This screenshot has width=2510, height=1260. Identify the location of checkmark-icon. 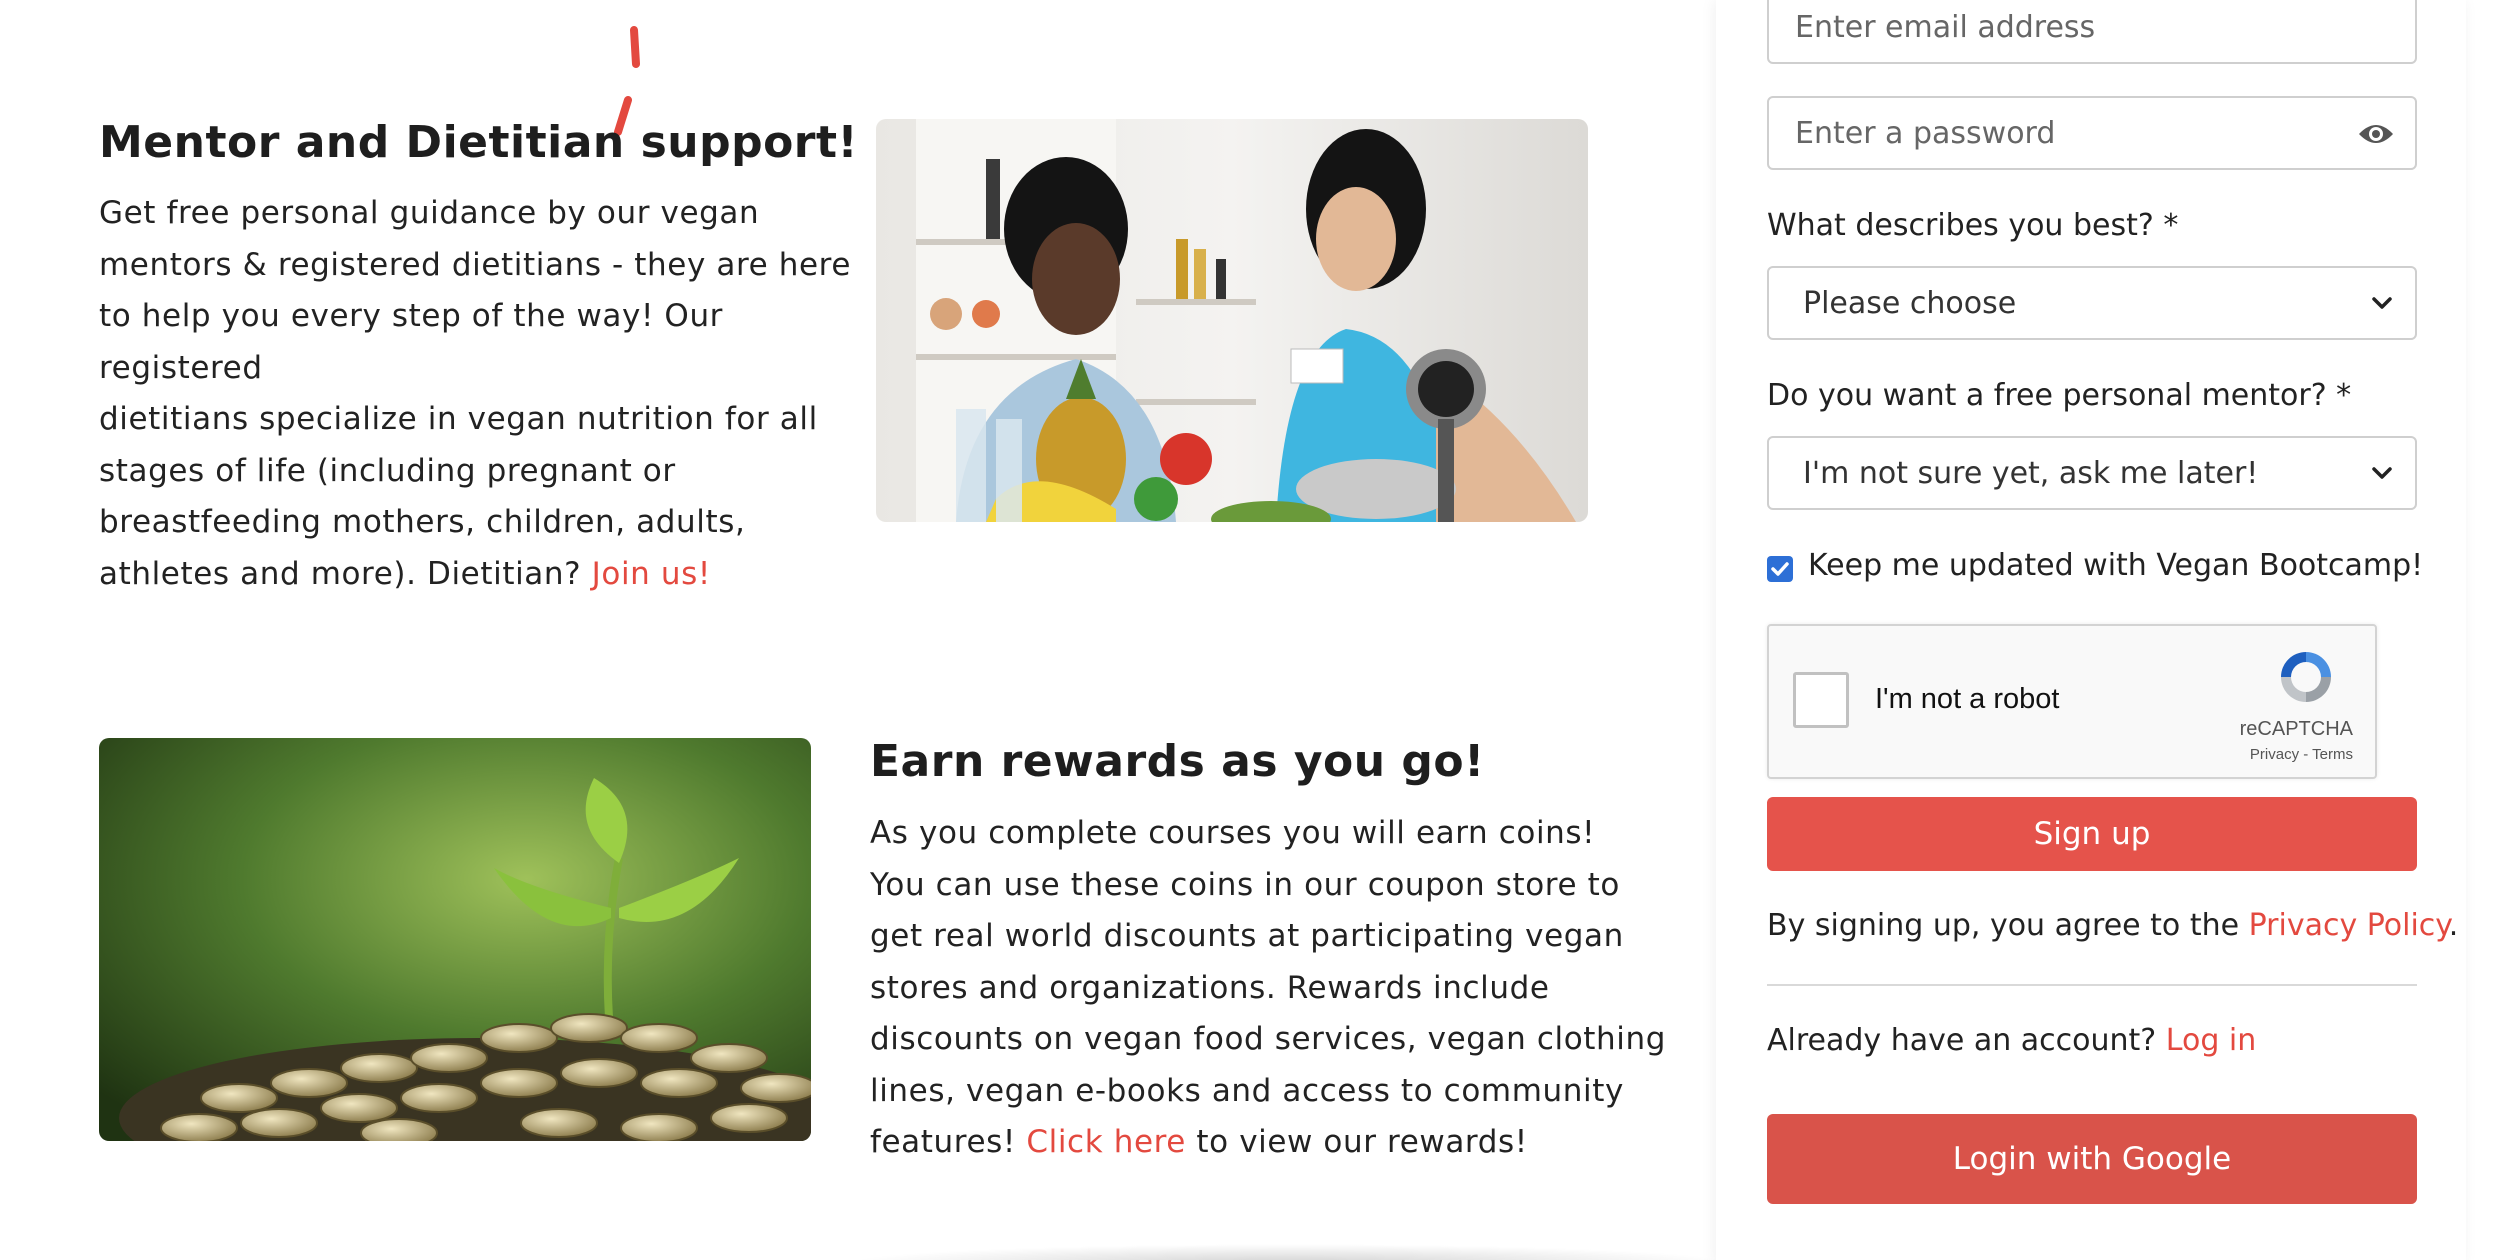
(1780, 569).